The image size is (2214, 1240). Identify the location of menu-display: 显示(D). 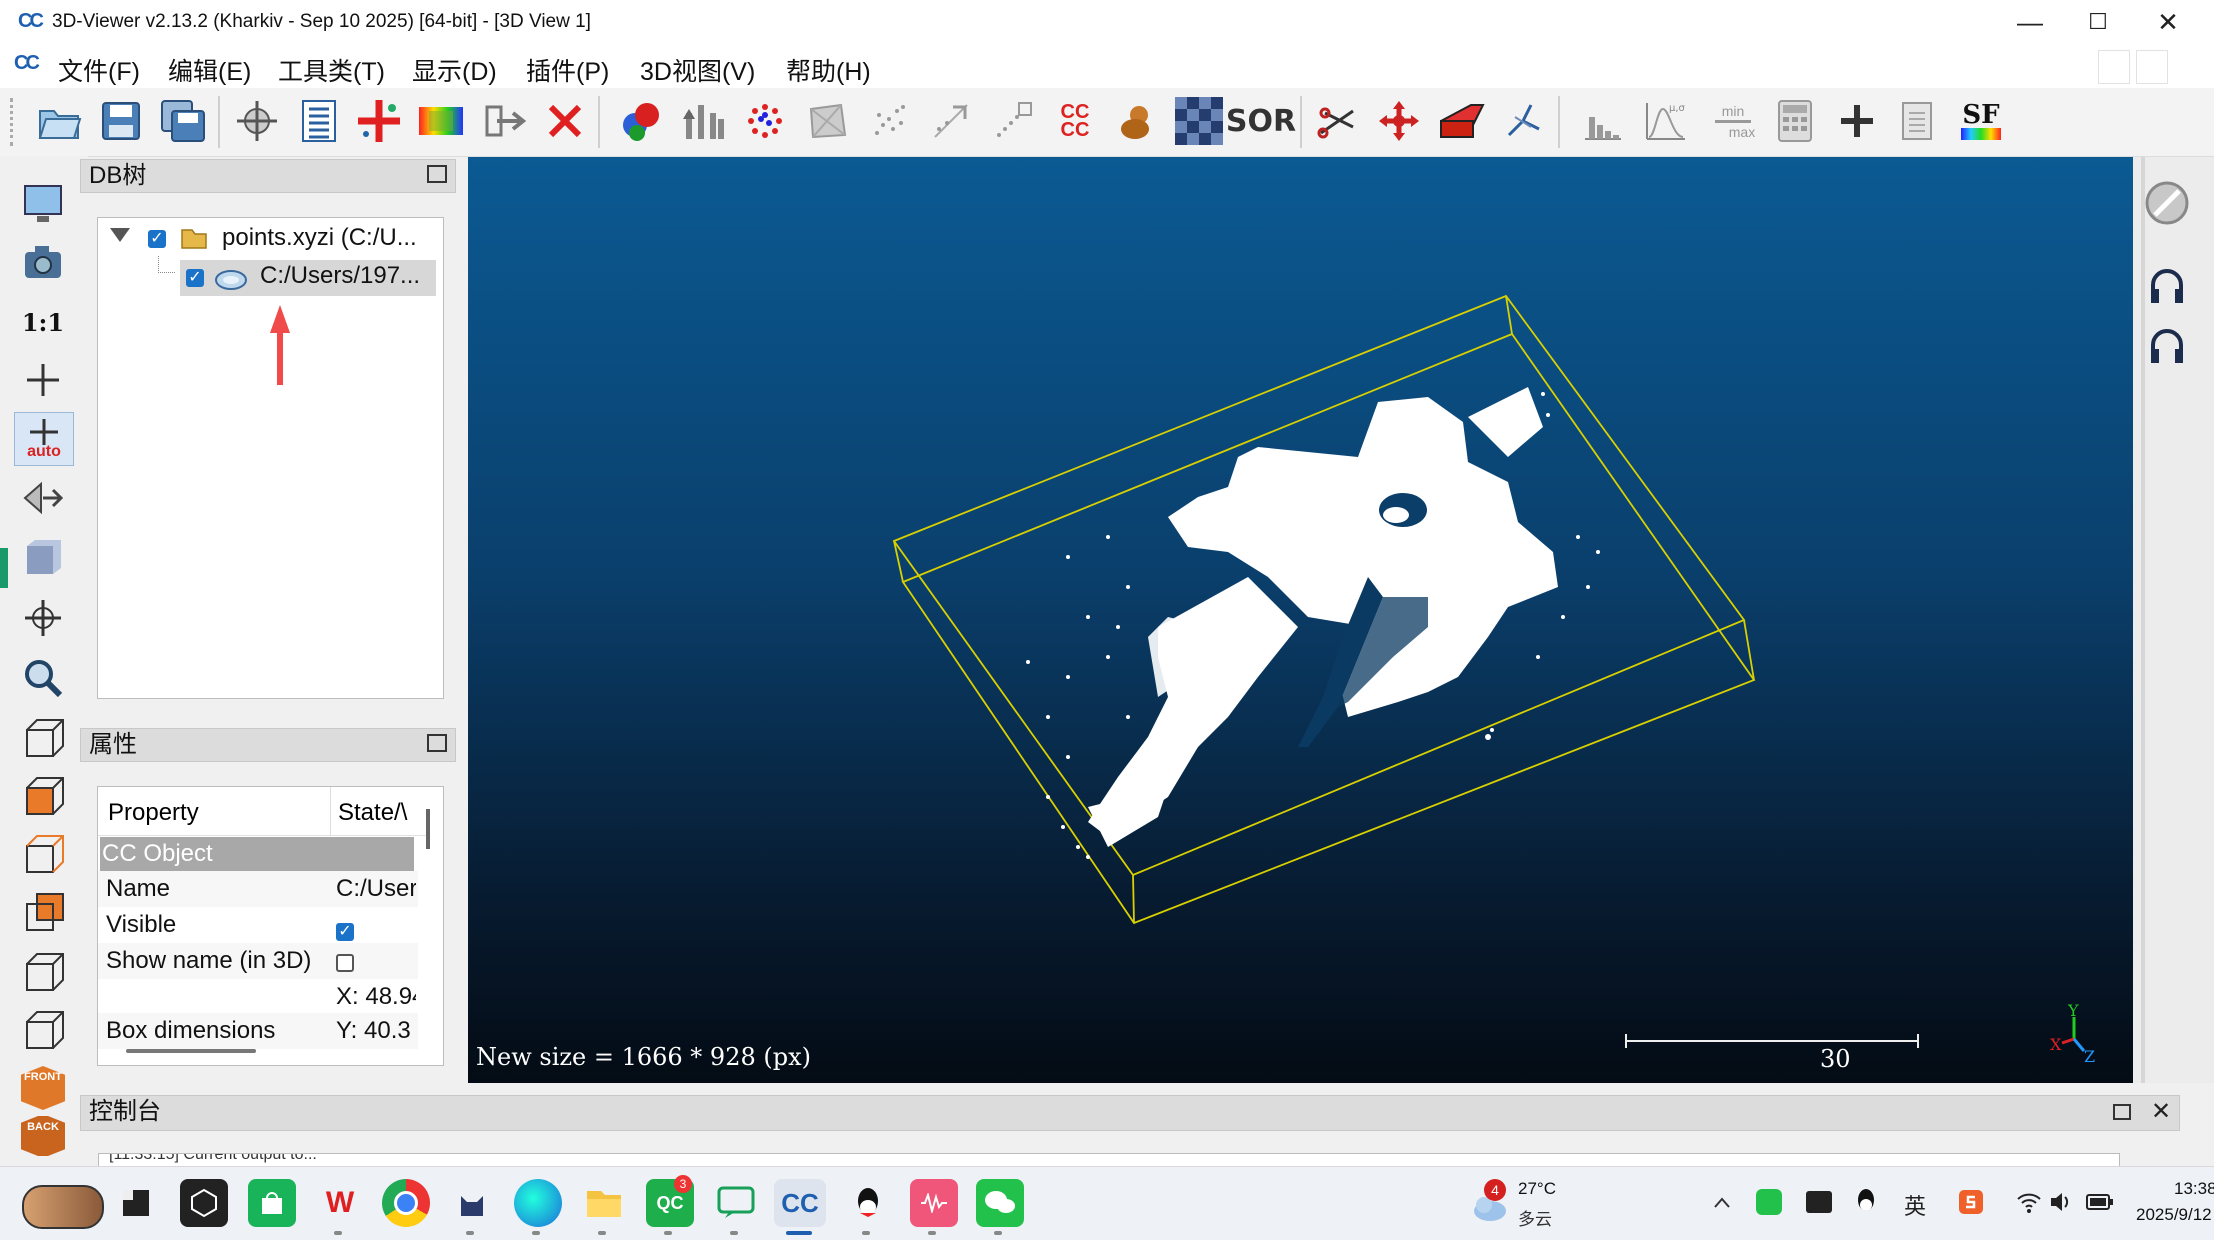
(454, 70).